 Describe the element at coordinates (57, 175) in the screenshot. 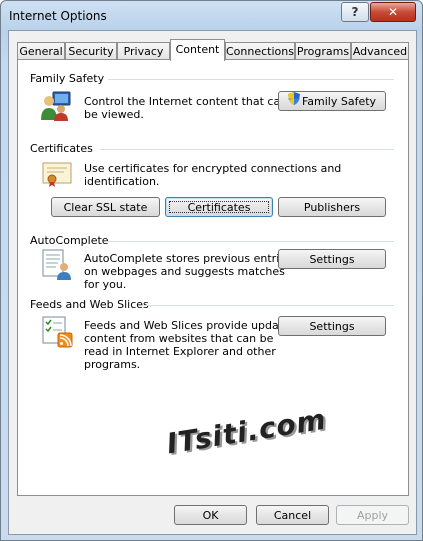

I see `certificate-icon` at that location.